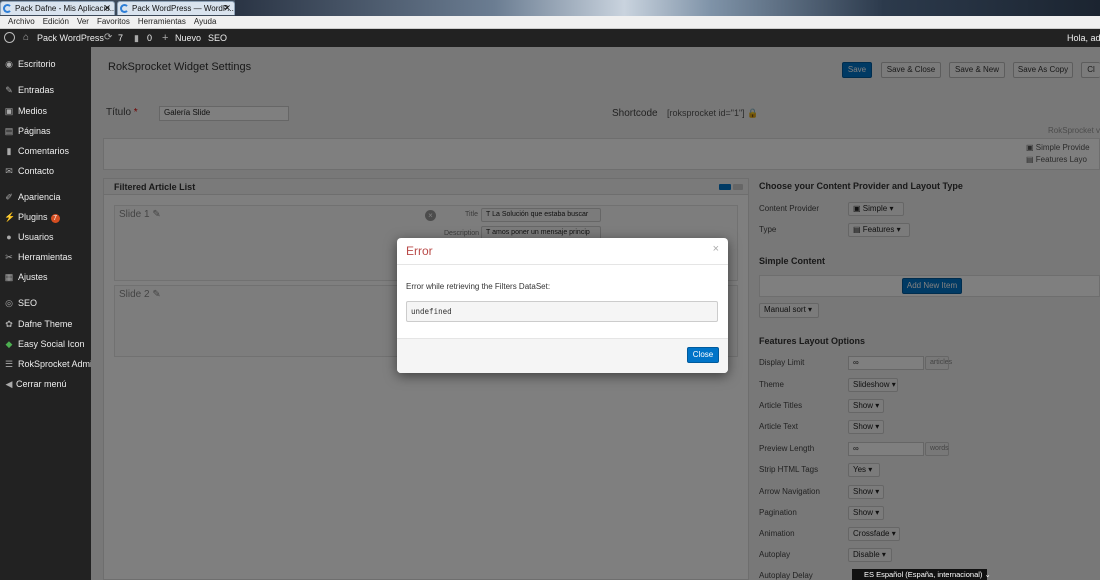 The height and width of the screenshot is (580, 1100). I want to click on browser-tab-pack-wordpress: Pack WordPress — WordP... ✕, so click(176, 8).